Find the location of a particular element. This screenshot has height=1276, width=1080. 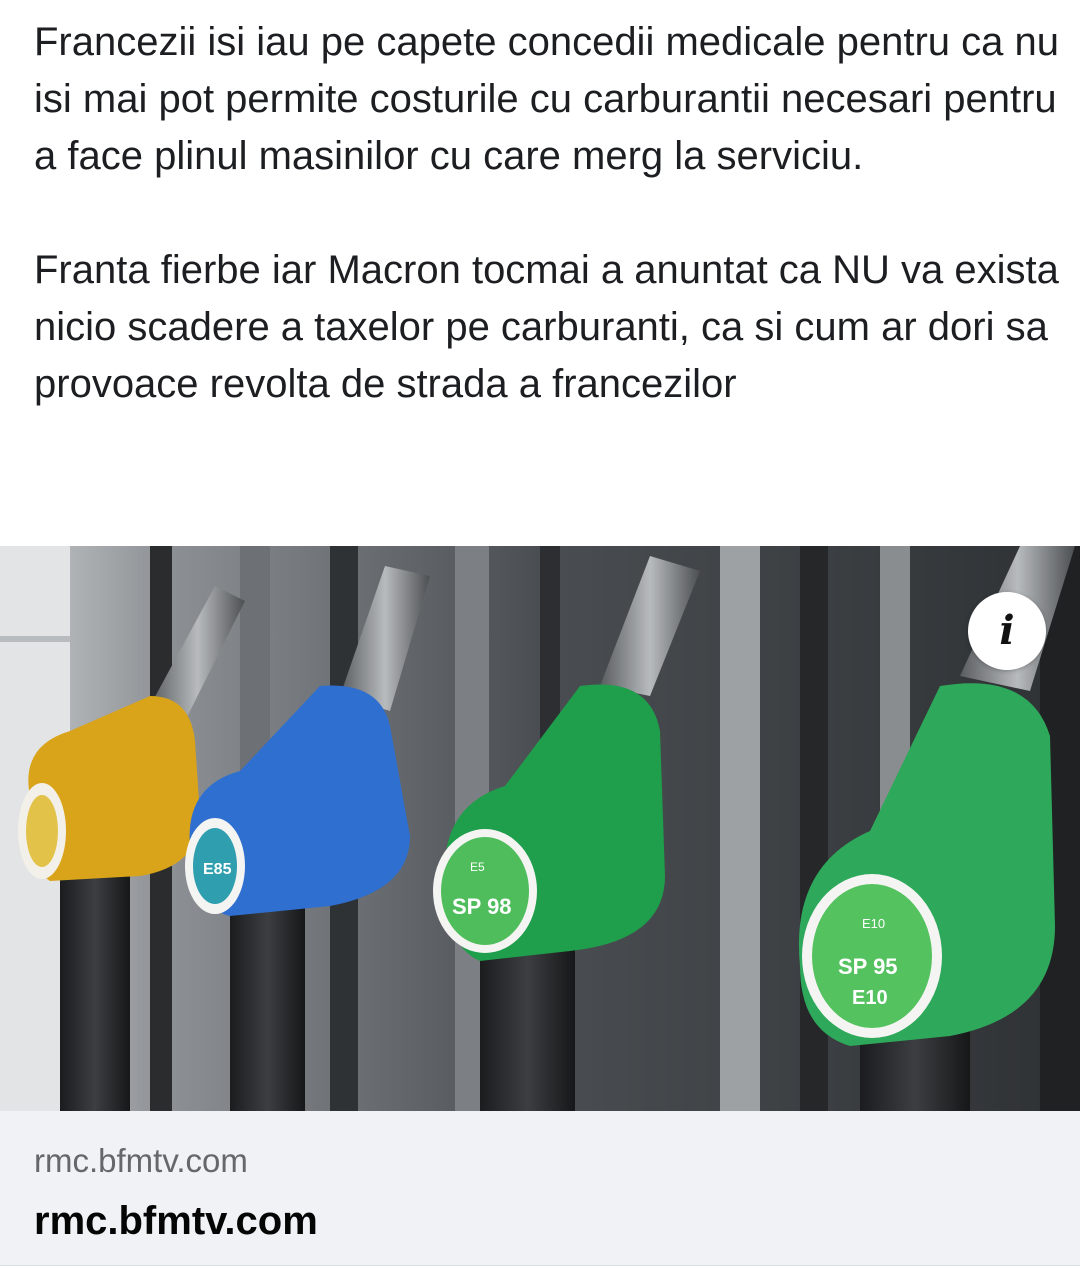

bottom-spacer is located at coordinates (540, 1271).